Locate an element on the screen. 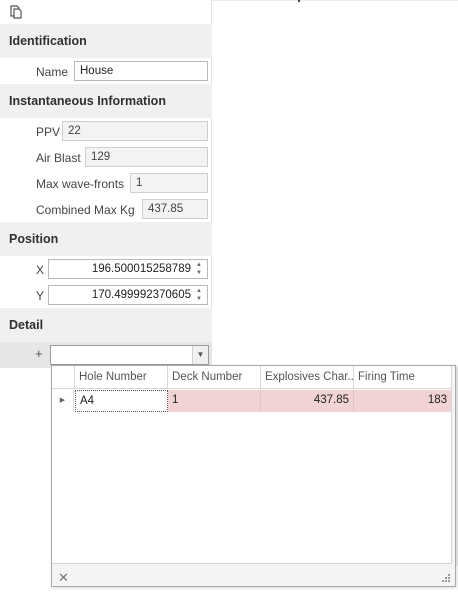 This screenshot has width=458, height=592. max-wave-fronts-field: 1 is located at coordinates (169, 183).